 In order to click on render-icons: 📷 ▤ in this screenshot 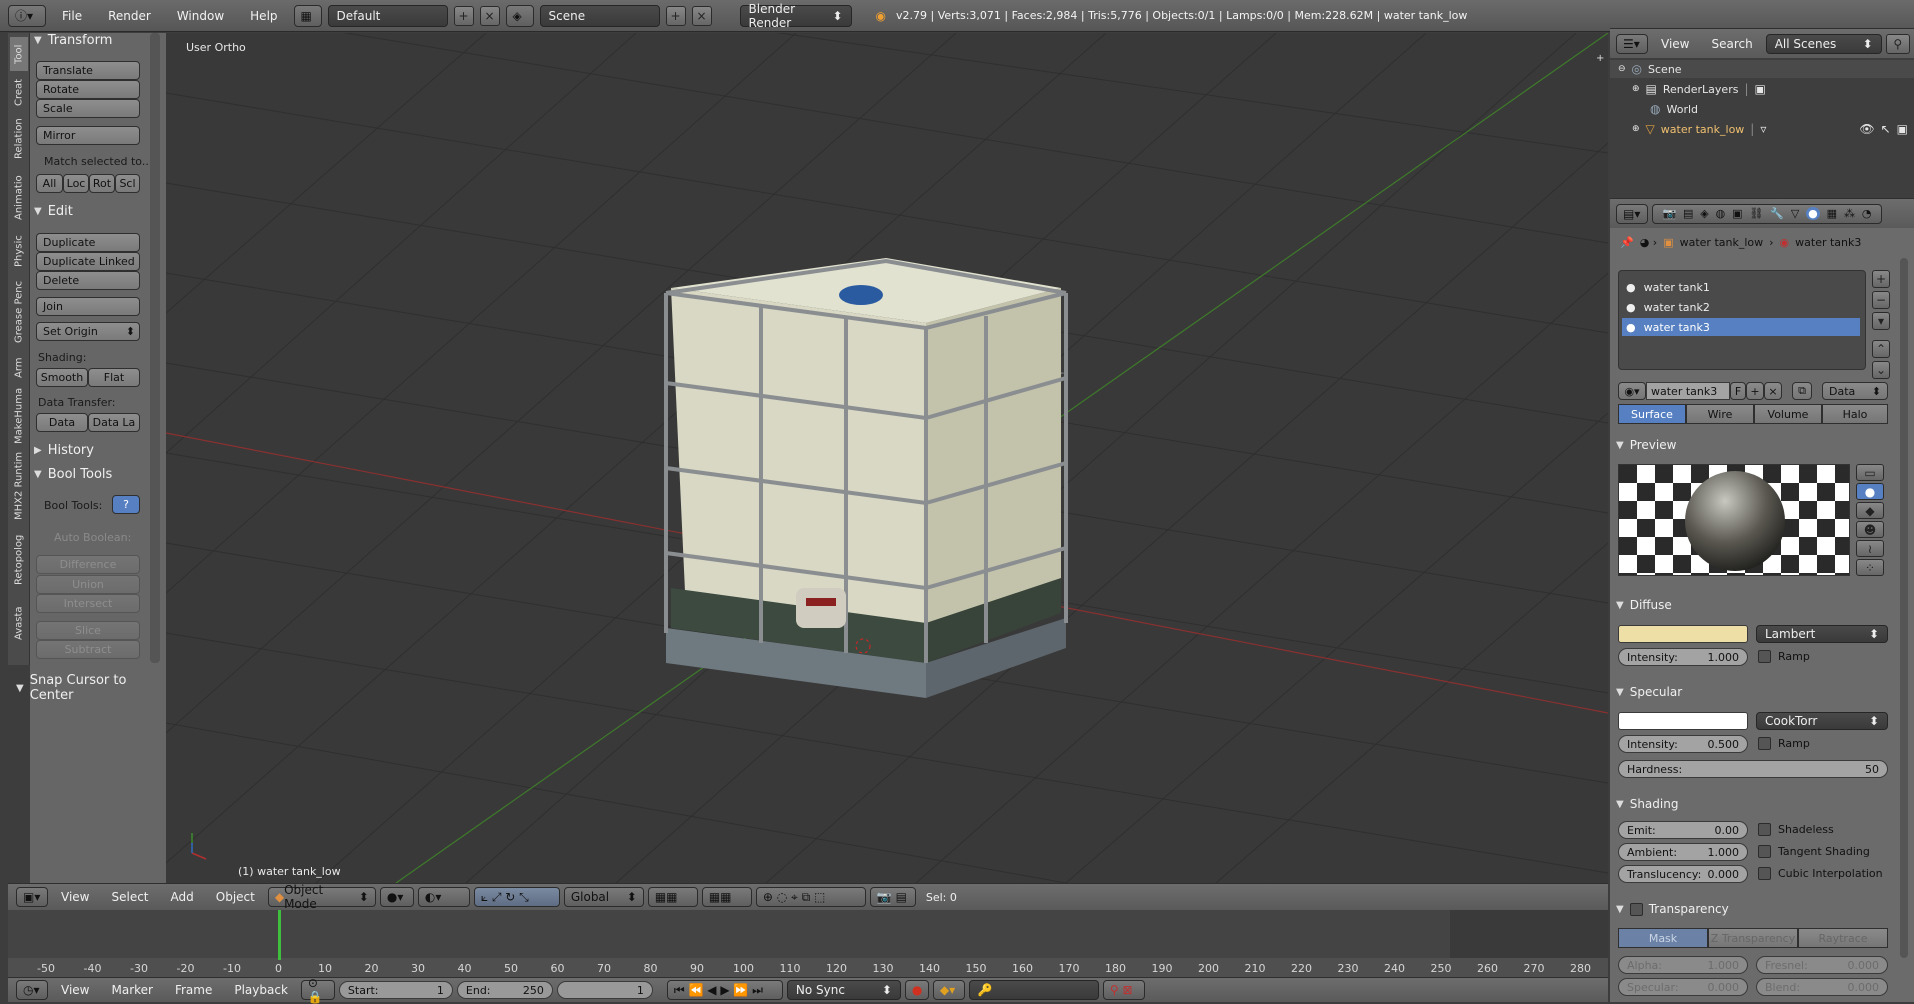, I will do `click(892, 897)`.